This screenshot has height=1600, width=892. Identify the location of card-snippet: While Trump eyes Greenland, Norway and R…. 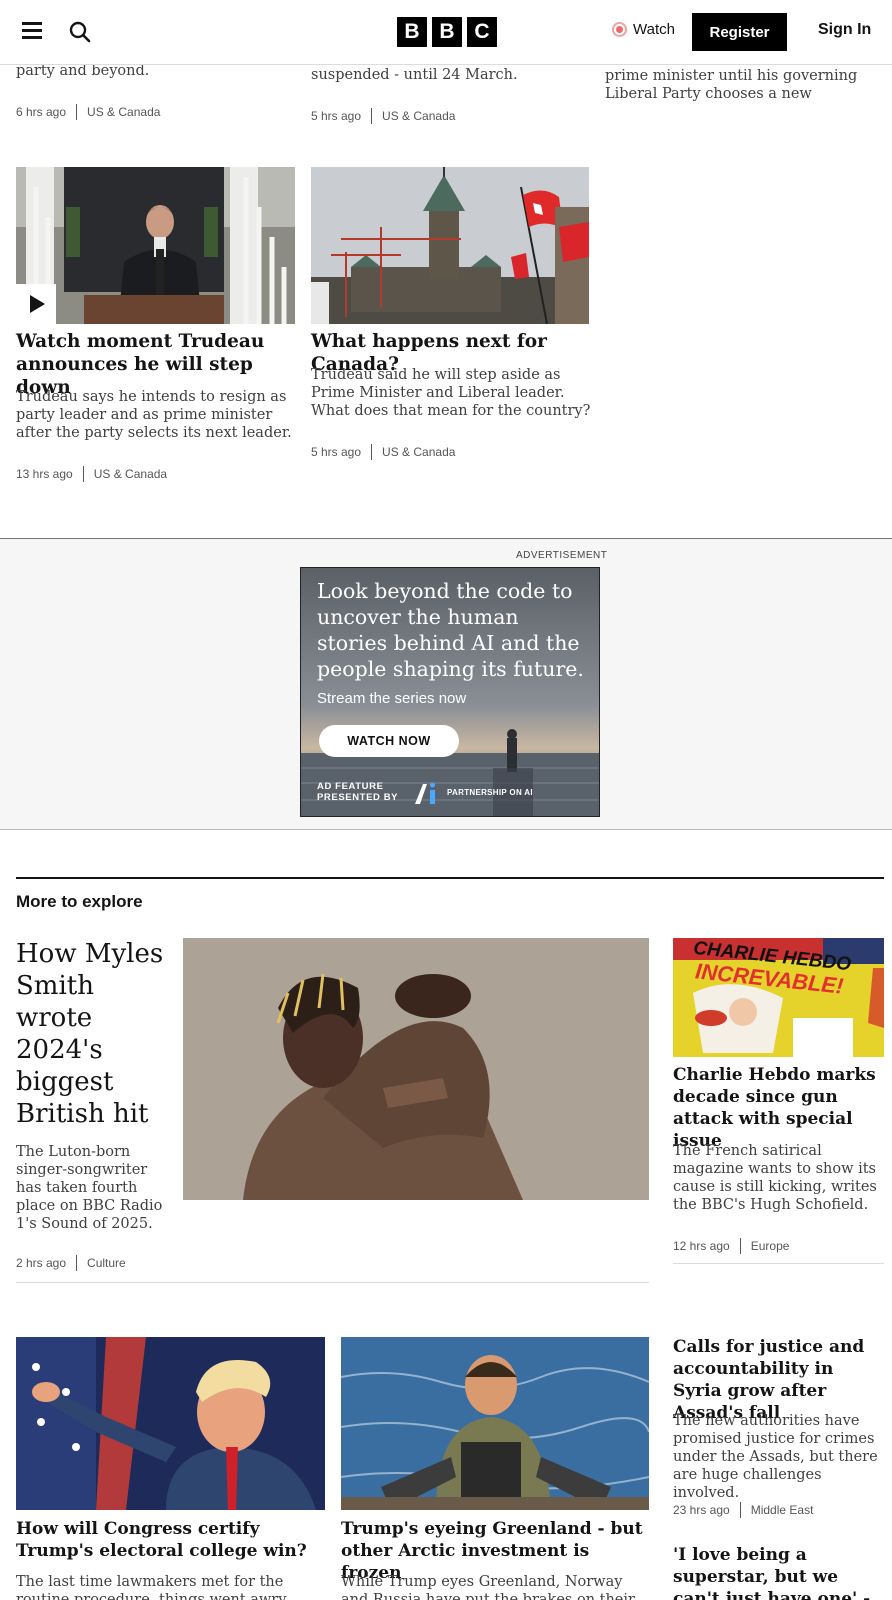
(488, 1587).